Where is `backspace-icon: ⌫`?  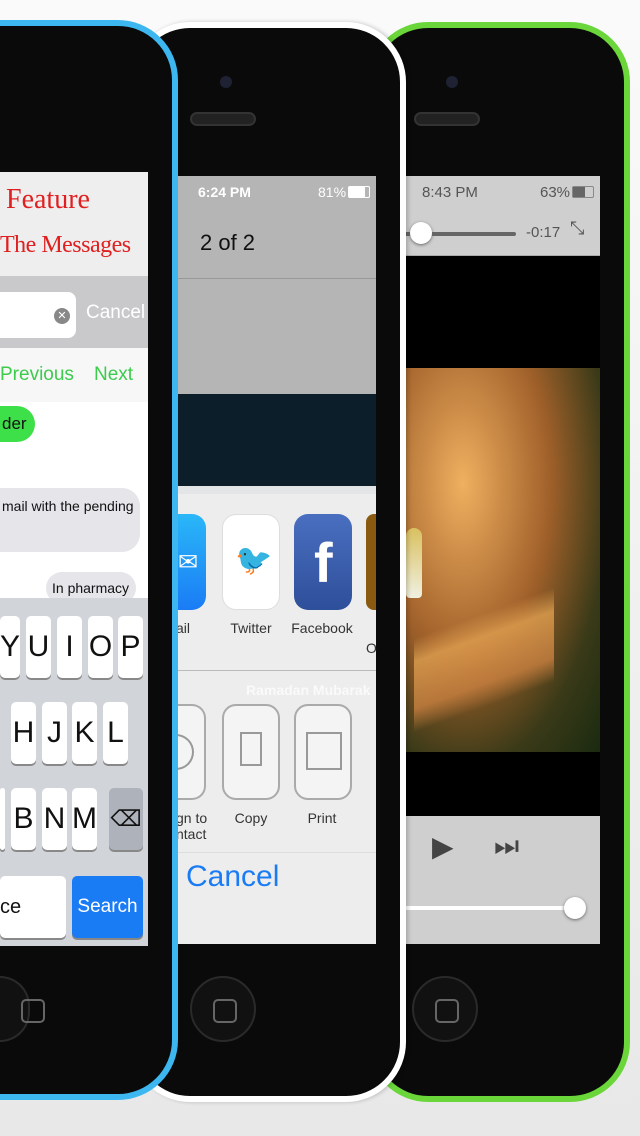
backspace-icon: ⌫ is located at coordinates (126, 818).